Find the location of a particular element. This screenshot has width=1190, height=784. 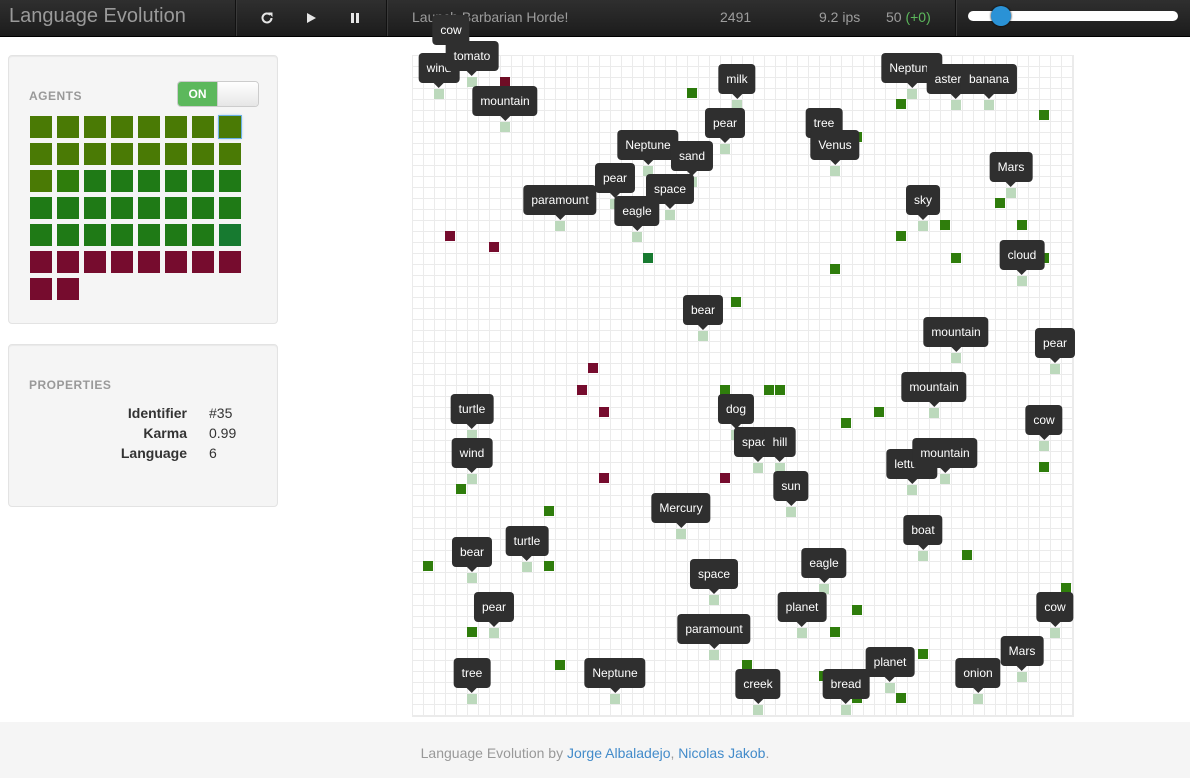

author-link-jorge: Jorge Albaladejo is located at coordinates (619, 753).